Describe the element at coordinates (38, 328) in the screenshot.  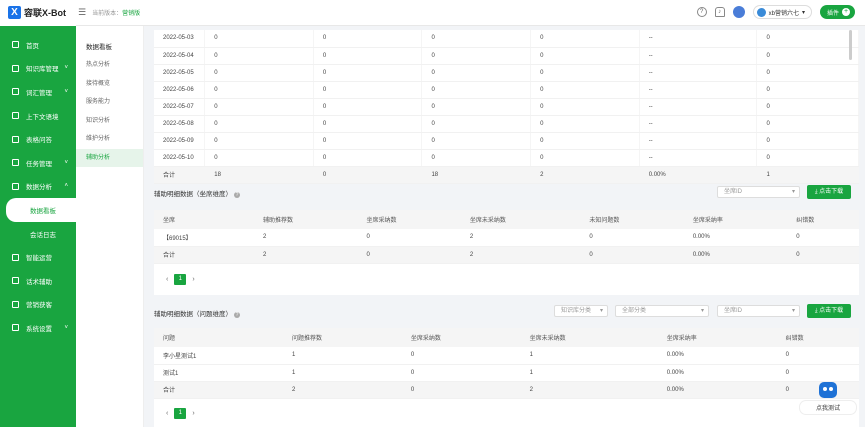
I see `sidebar-item: 系统设置 ˅` at that location.